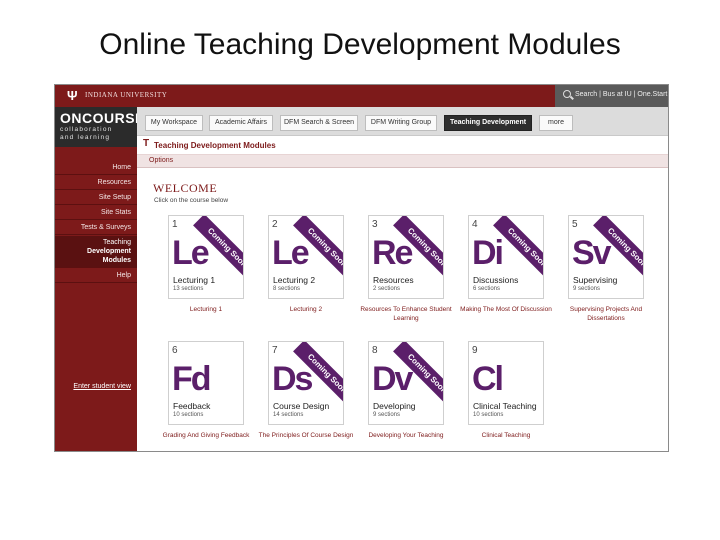 The height and width of the screenshot is (540, 720). I want to click on module-caption-3: Resources To Enhance Student Learning, so click(406, 314).